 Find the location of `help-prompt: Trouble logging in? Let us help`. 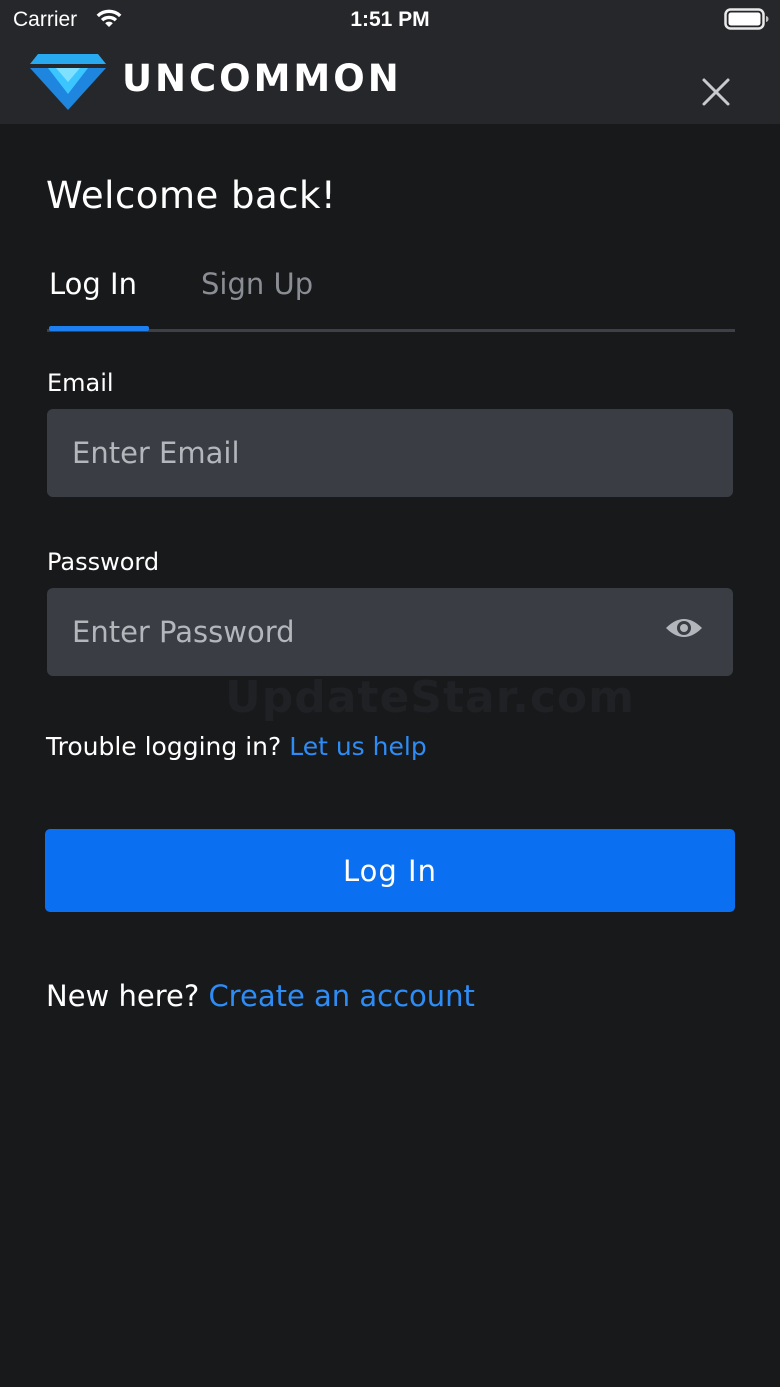

help-prompt: Trouble logging in? Let us help is located at coordinates (236, 747).